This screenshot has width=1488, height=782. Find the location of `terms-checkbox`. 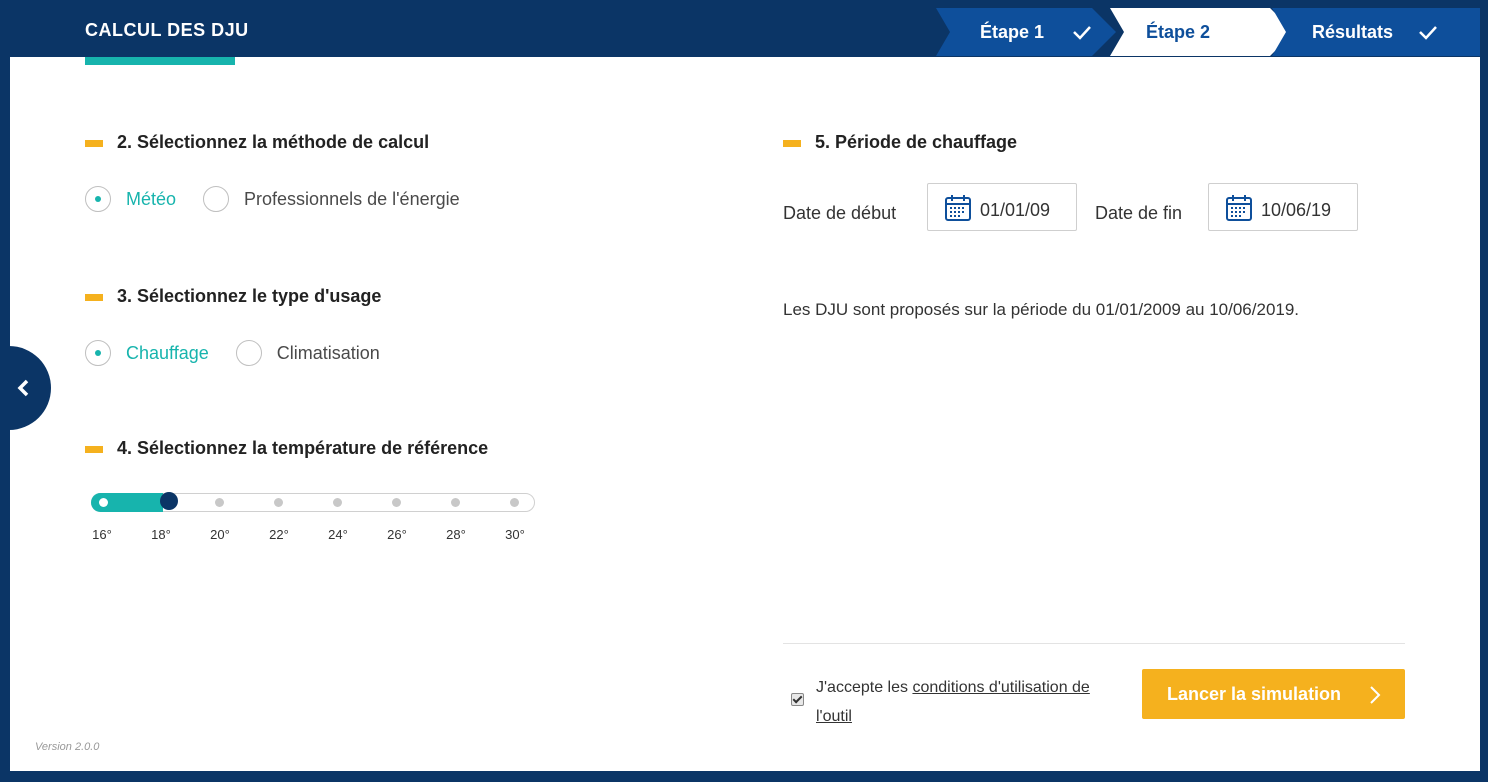

terms-checkbox is located at coordinates (797, 699).